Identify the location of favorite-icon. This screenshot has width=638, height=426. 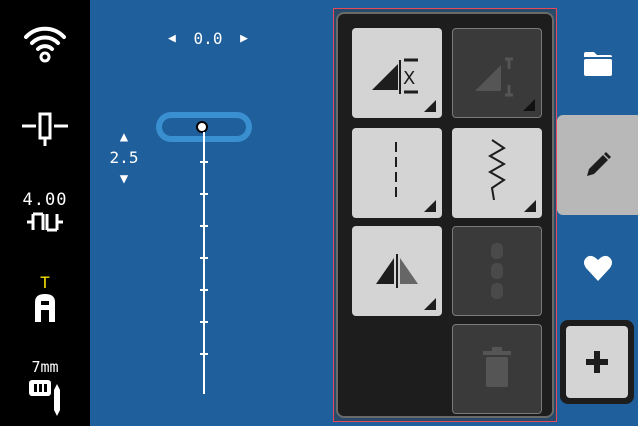
(597, 268).